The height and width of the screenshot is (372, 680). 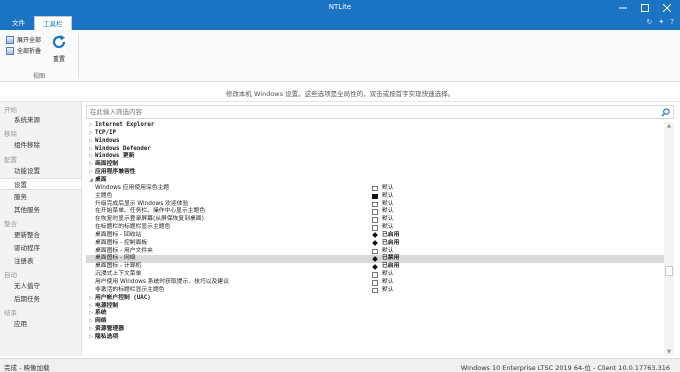 I want to click on tree-row-label: 非激活的标题栏显示主题色, so click(x=130, y=289).